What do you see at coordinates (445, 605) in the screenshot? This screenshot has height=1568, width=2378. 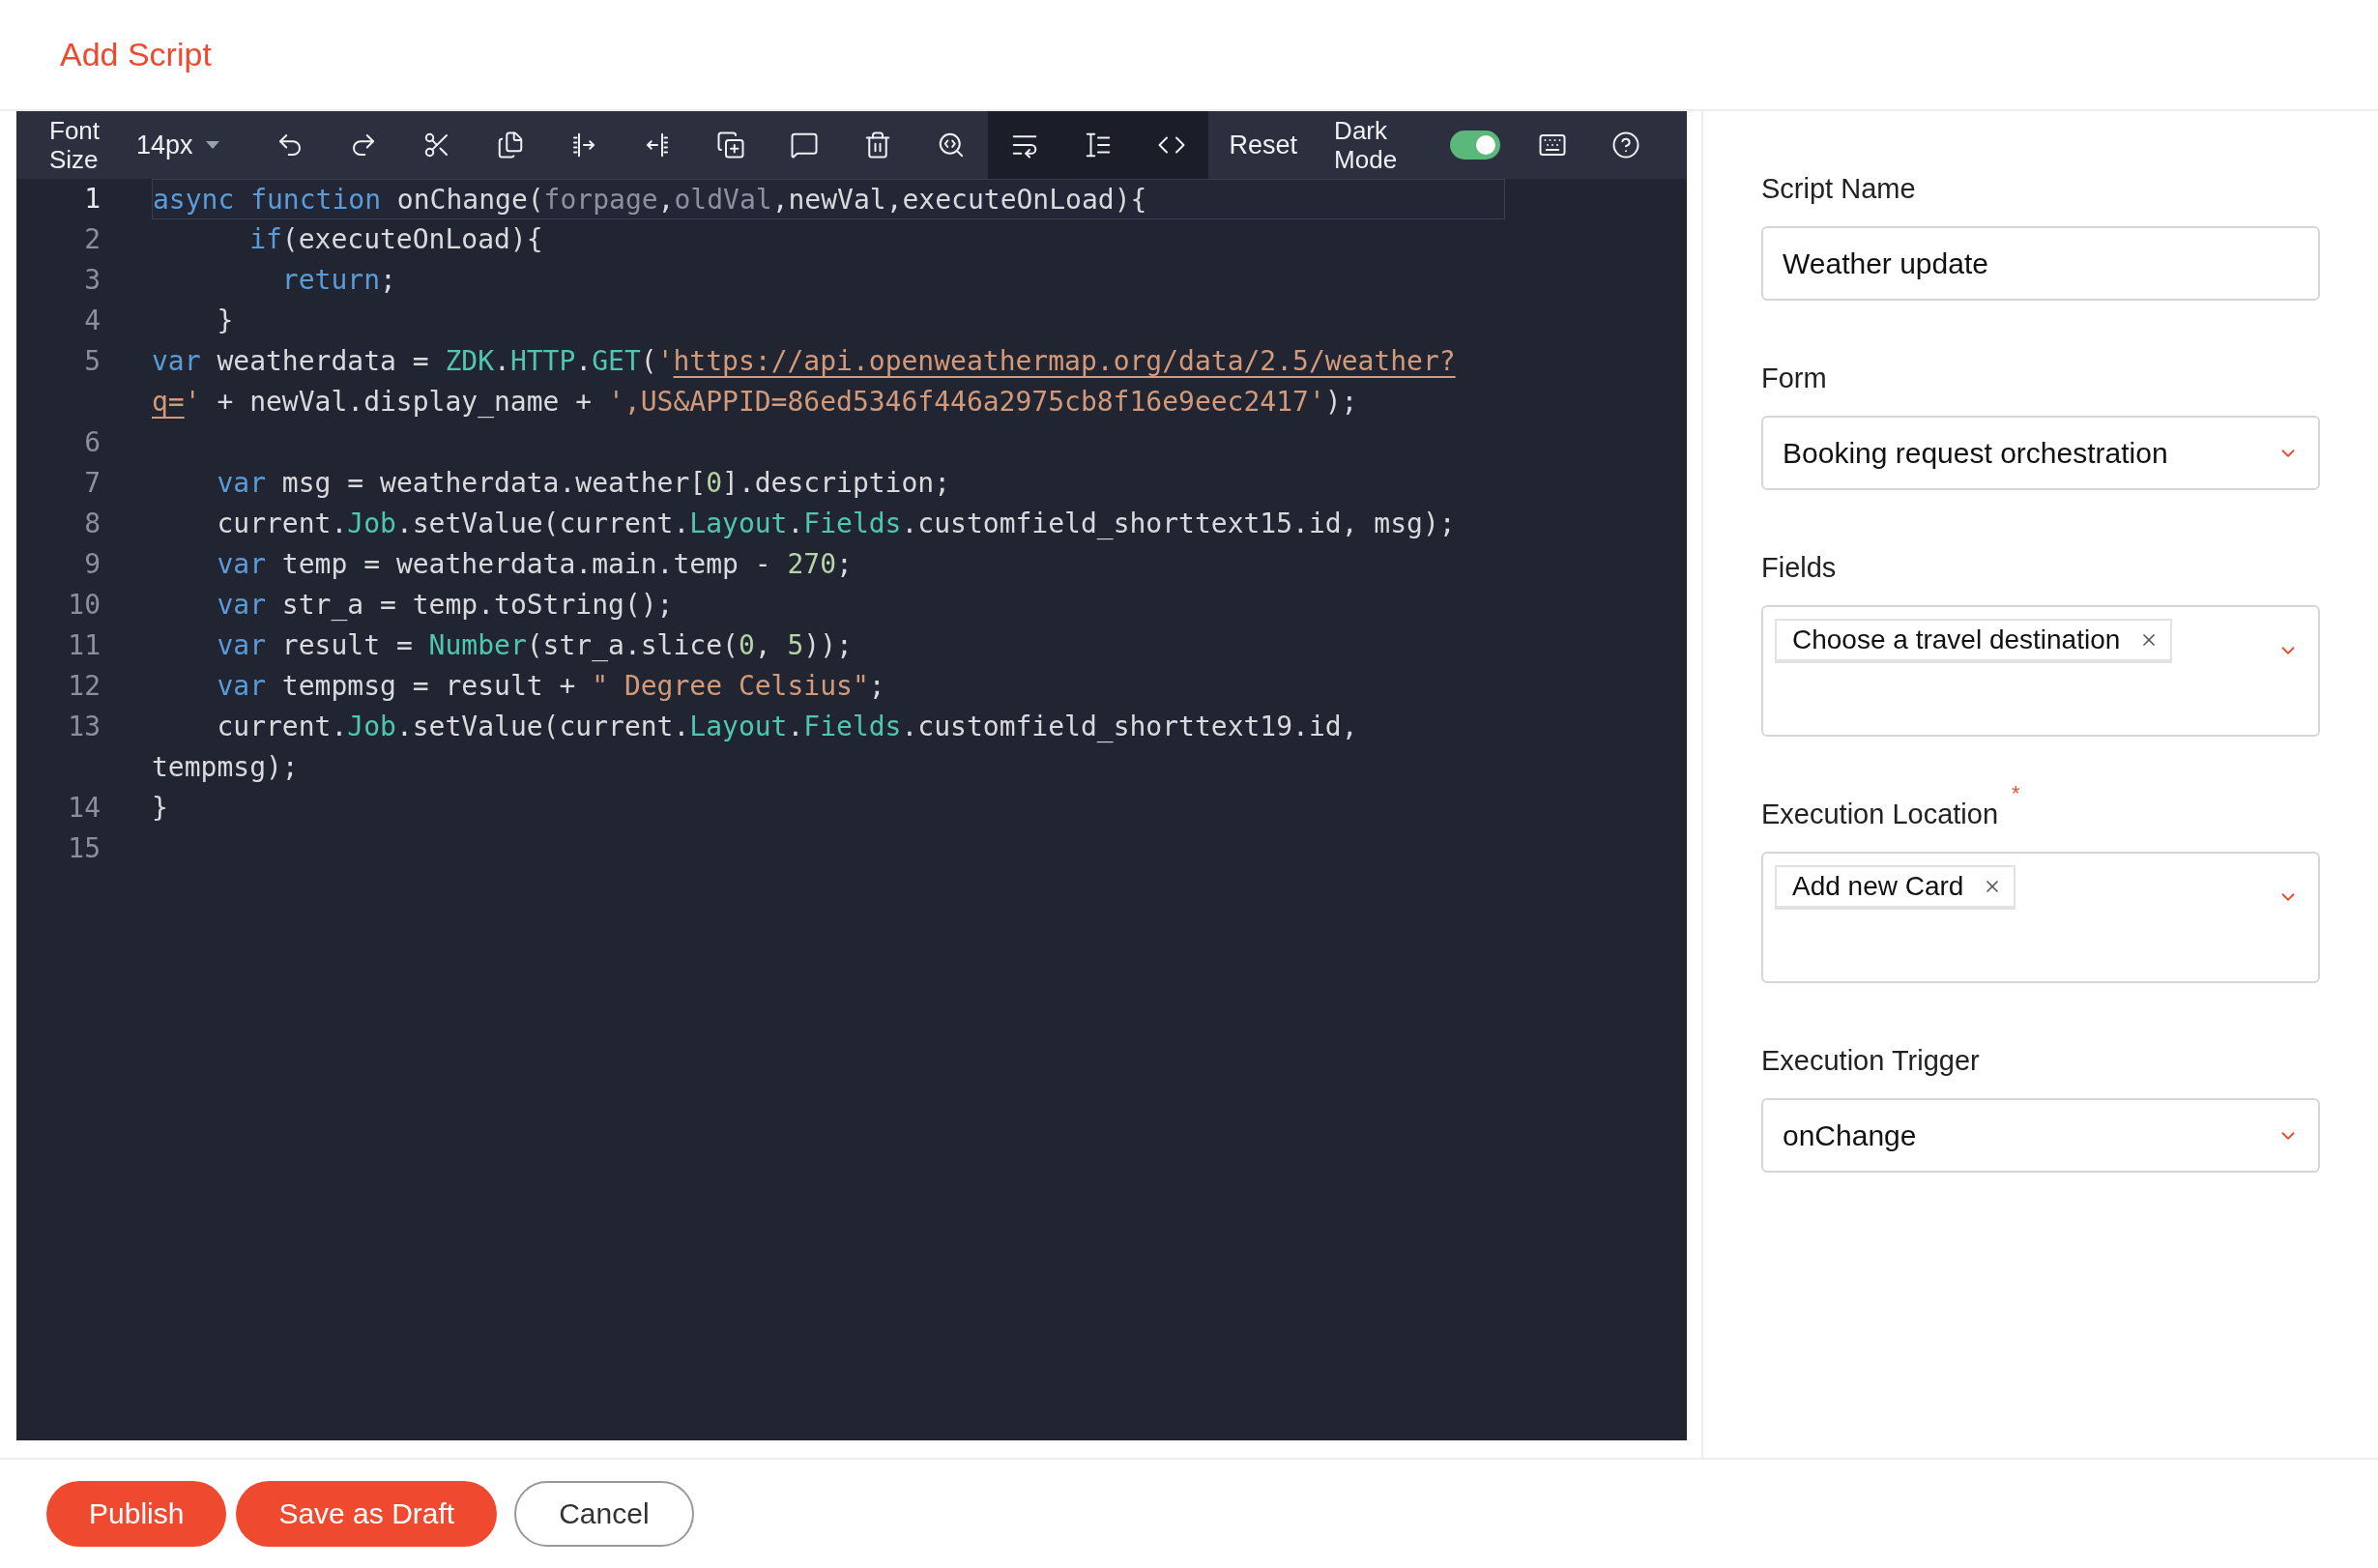 I see `code-line: var str_a = temp.toString();` at bounding box center [445, 605].